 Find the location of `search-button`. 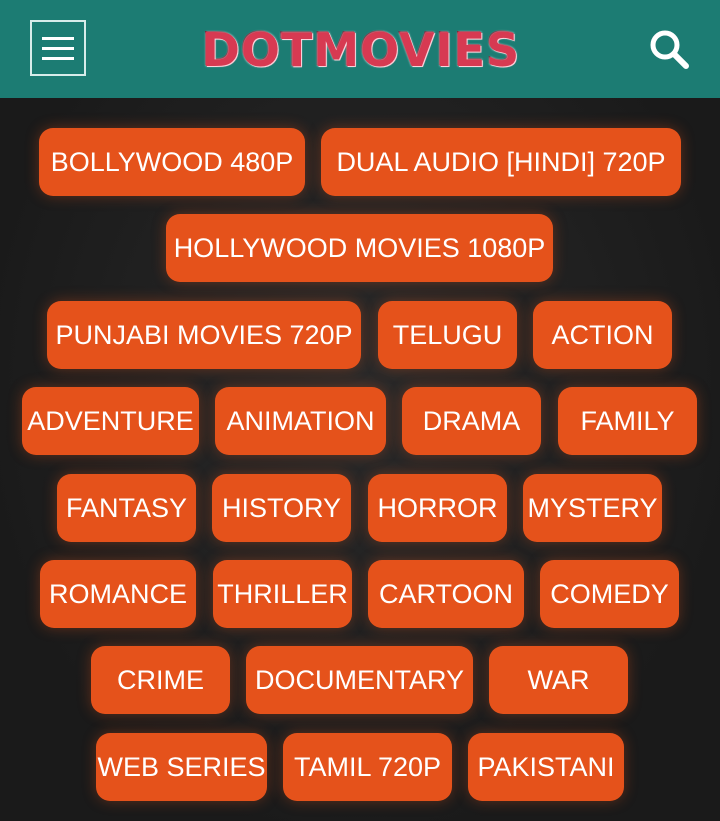

search-button is located at coordinates (669, 49).